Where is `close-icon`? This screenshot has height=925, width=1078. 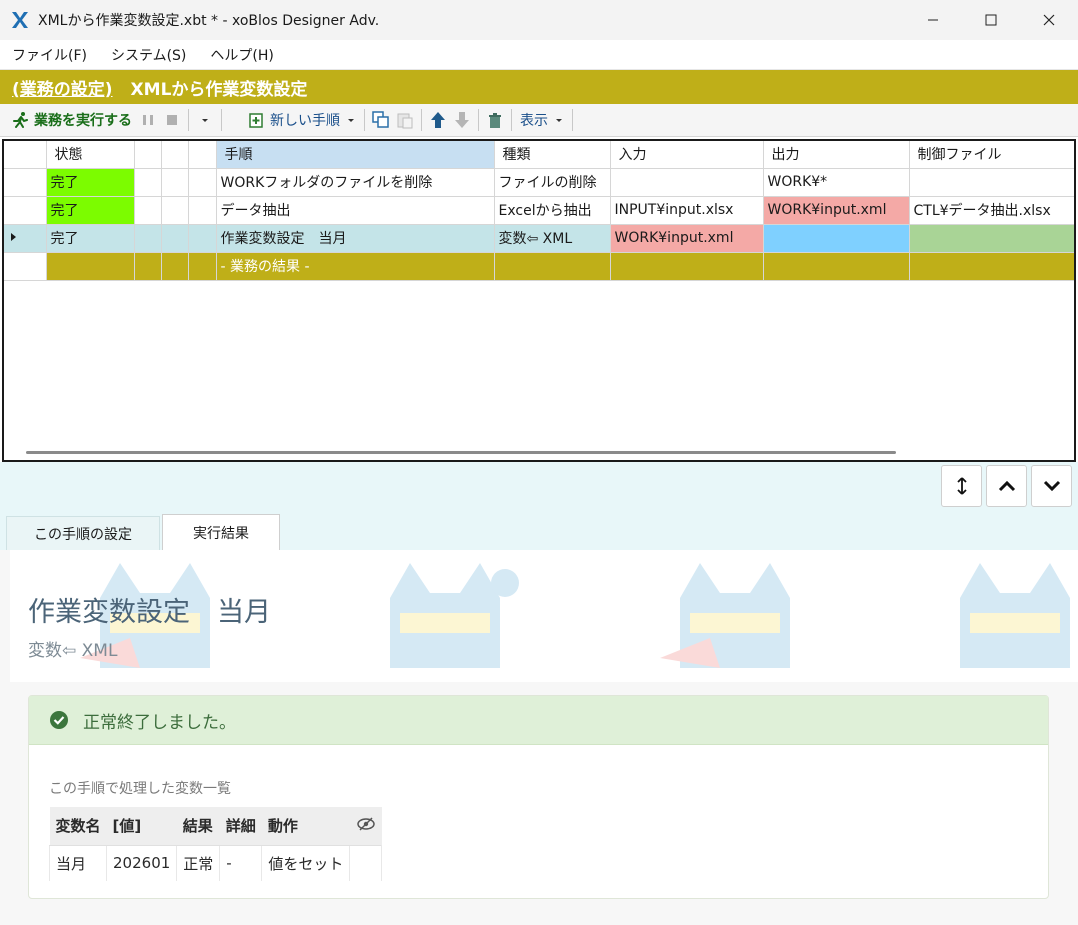 close-icon is located at coordinates (1049, 20).